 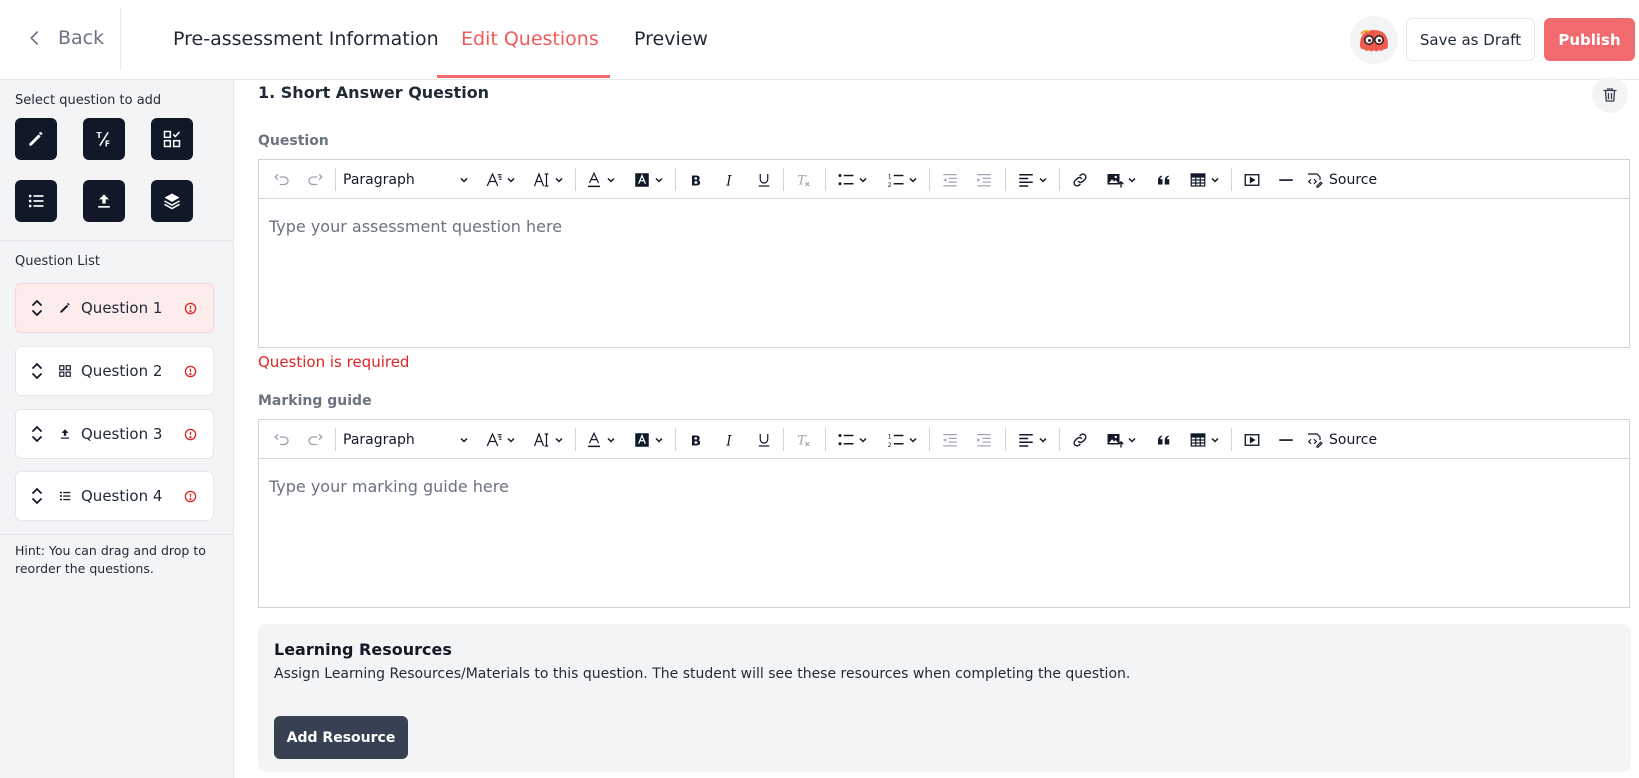 What do you see at coordinates (540, 439) in the screenshot?
I see `font-family-icon` at bounding box center [540, 439].